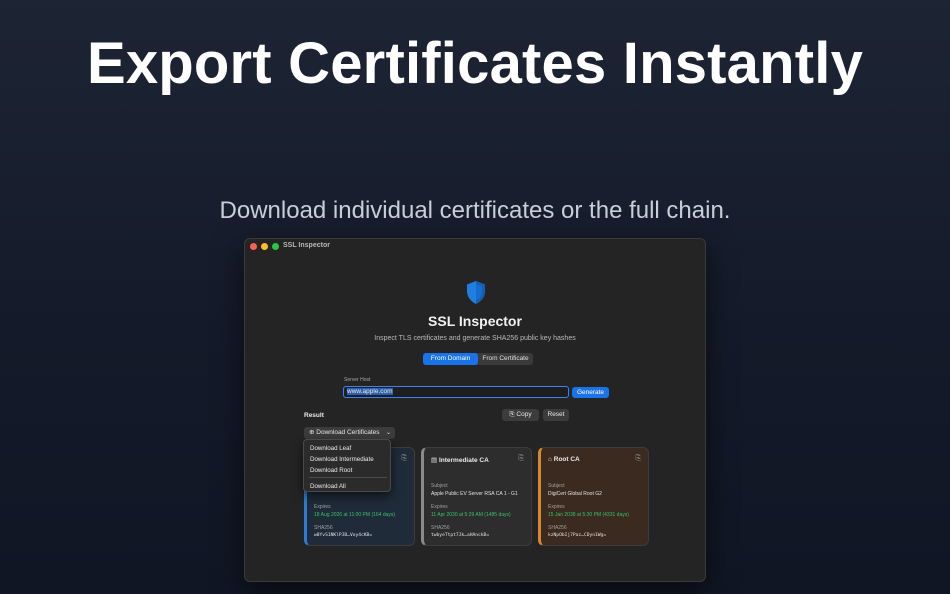 The height and width of the screenshot is (594, 950). Describe the element at coordinates (588, 515) in the screenshot. I see `root-expires-value: 15 Jan 2038 at 5:30 PM (4331 days)` at that location.